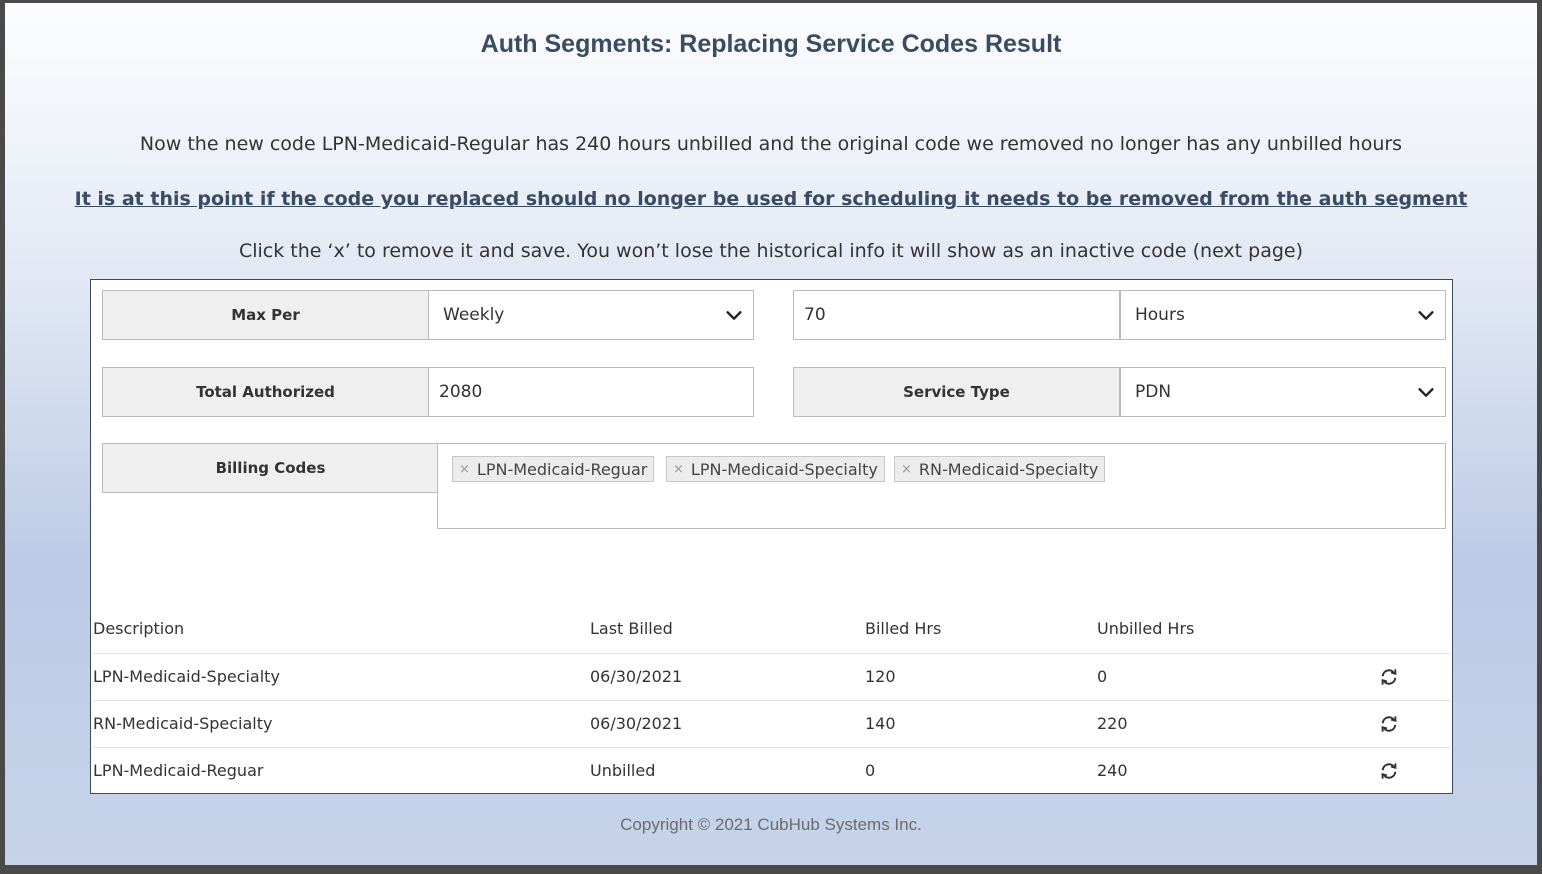  What do you see at coordinates (183, 723) in the screenshot?
I see `row-description: RN-Medicaid-Specialty` at bounding box center [183, 723].